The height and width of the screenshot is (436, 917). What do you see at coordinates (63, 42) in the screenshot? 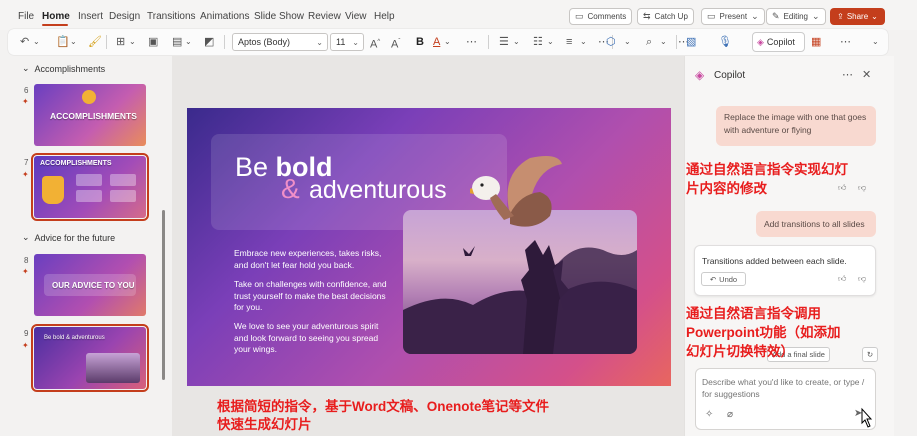
I see `paste-icon: 📋` at bounding box center [63, 42].